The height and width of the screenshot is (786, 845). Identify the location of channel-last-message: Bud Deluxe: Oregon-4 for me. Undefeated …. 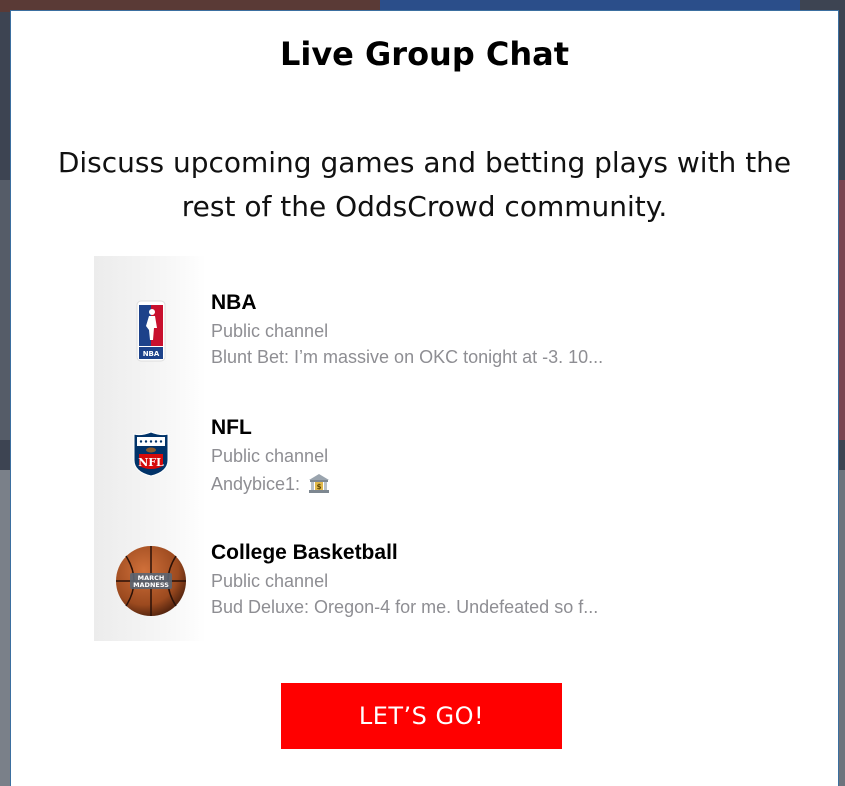
(405, 607).